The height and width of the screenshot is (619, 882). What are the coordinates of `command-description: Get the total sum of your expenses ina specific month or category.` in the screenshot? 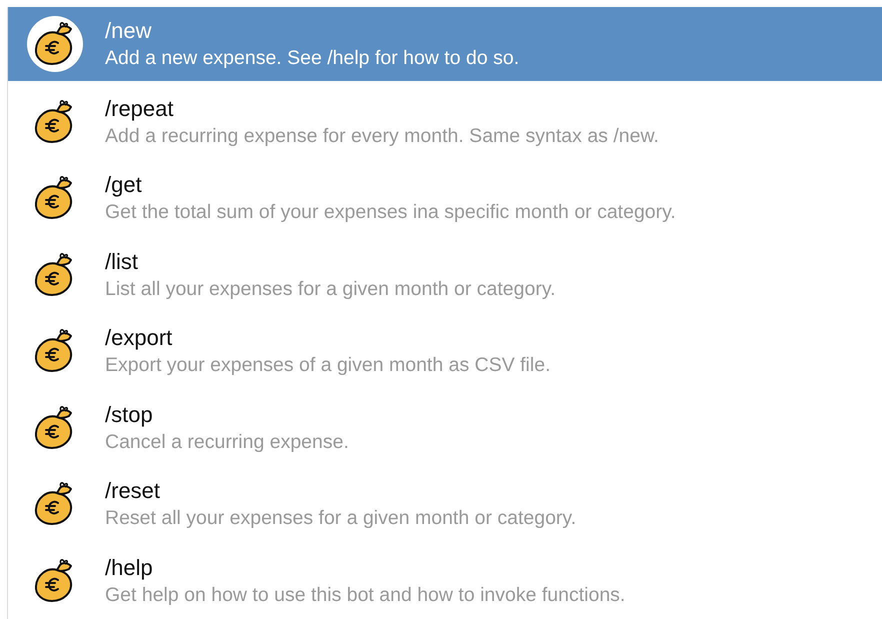 It's located at (390, 213).